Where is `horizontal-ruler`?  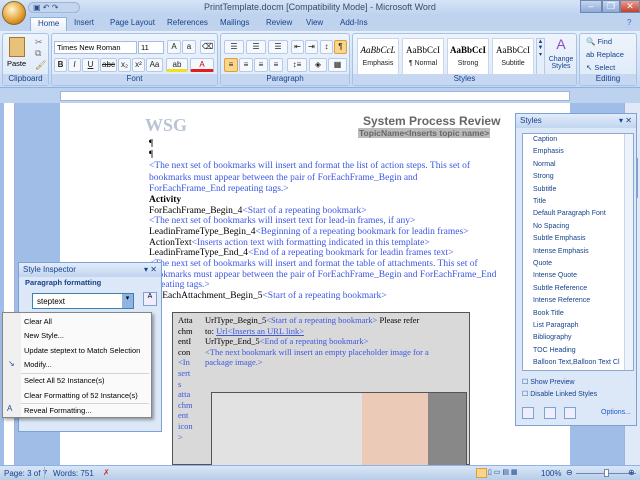
horizontal-ruler is located at coordinates (315, 96).